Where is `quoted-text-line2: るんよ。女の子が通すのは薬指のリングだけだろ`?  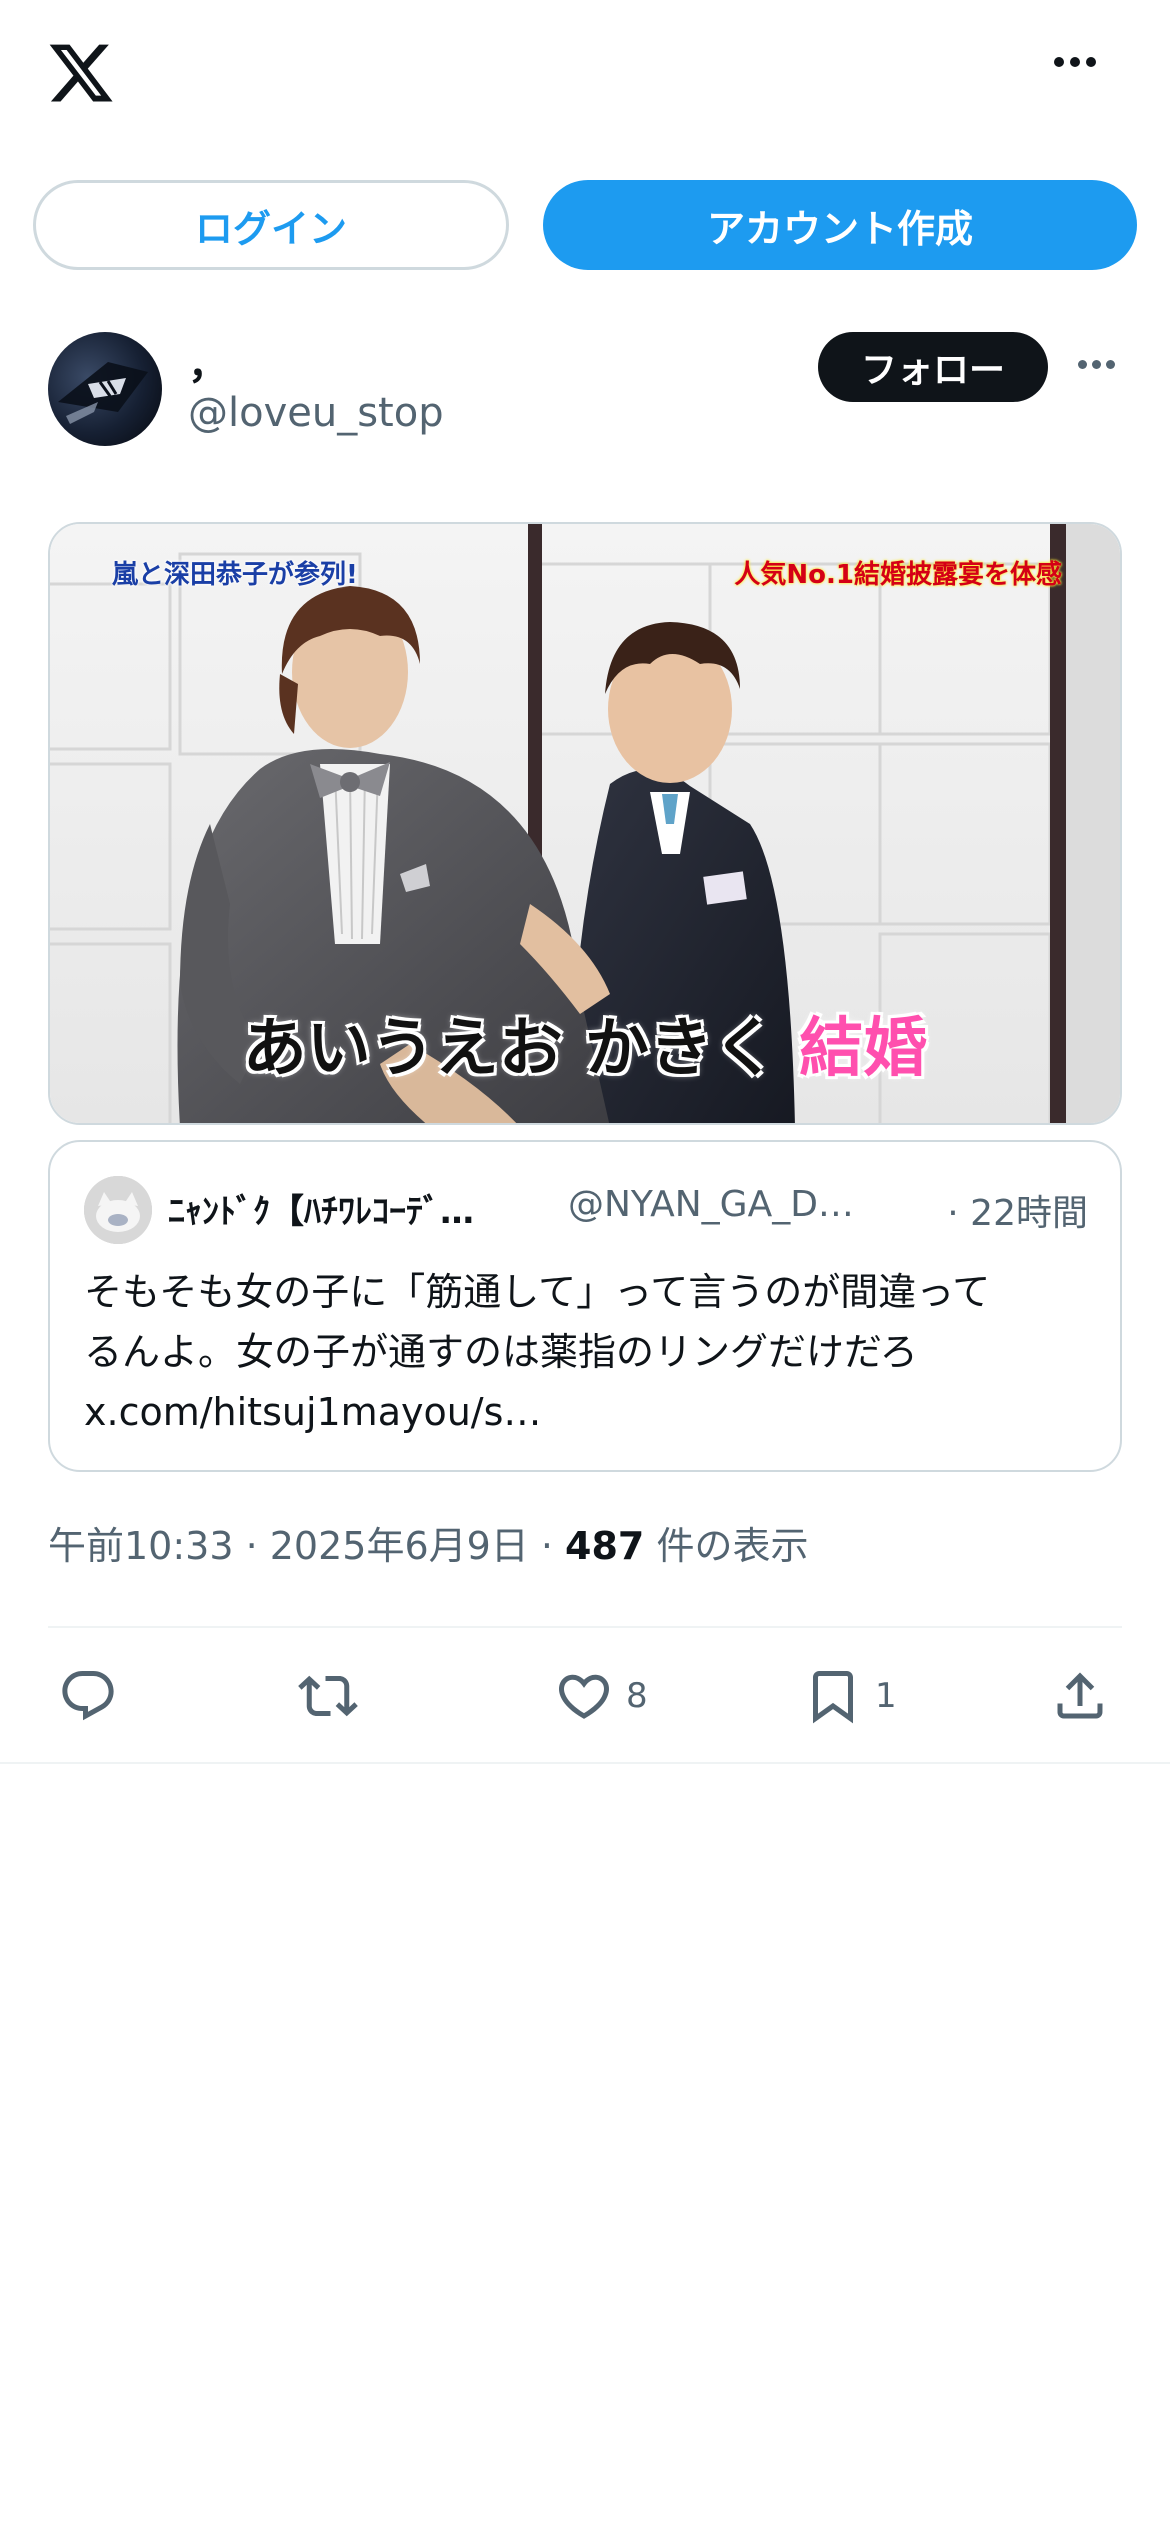
quoted-text-line2: るんよ。女の子が通すのは薬指のリングだけだろ is located at coordinates (501, 1352).